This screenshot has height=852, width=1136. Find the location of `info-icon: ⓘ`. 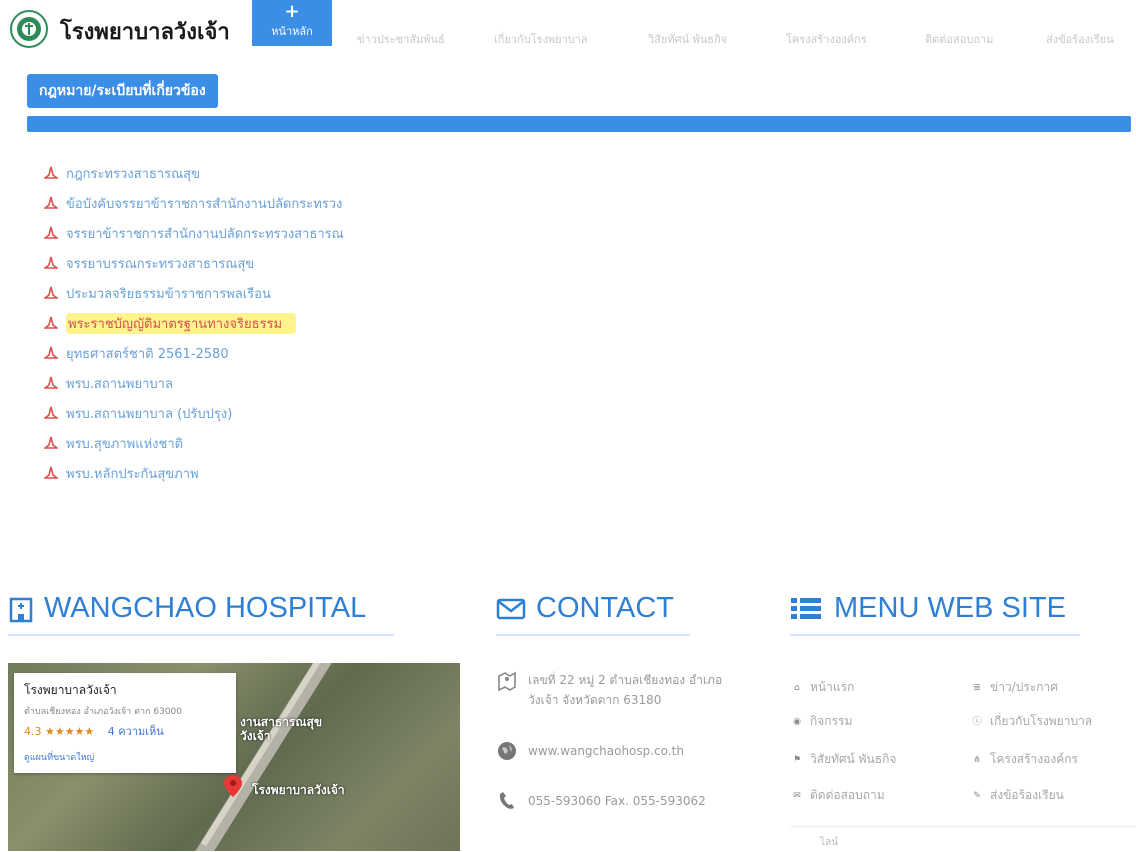

info-icon: ⓘ is located at coordinates (977, 721).